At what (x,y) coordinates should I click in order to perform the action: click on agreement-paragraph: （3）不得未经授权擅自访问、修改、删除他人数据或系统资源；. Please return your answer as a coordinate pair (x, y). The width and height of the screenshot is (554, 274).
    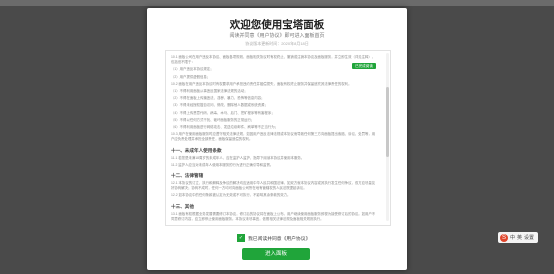
    Looking at the image, I should click on (219, 105).